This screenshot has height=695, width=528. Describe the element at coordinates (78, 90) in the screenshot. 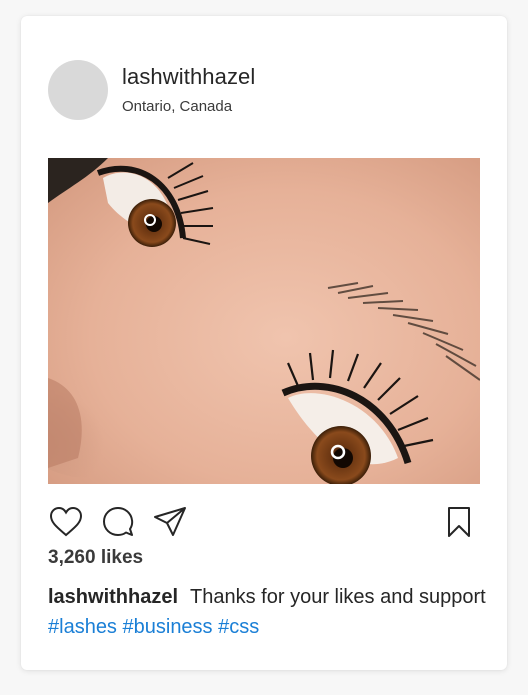

I see `avatar` at that location.